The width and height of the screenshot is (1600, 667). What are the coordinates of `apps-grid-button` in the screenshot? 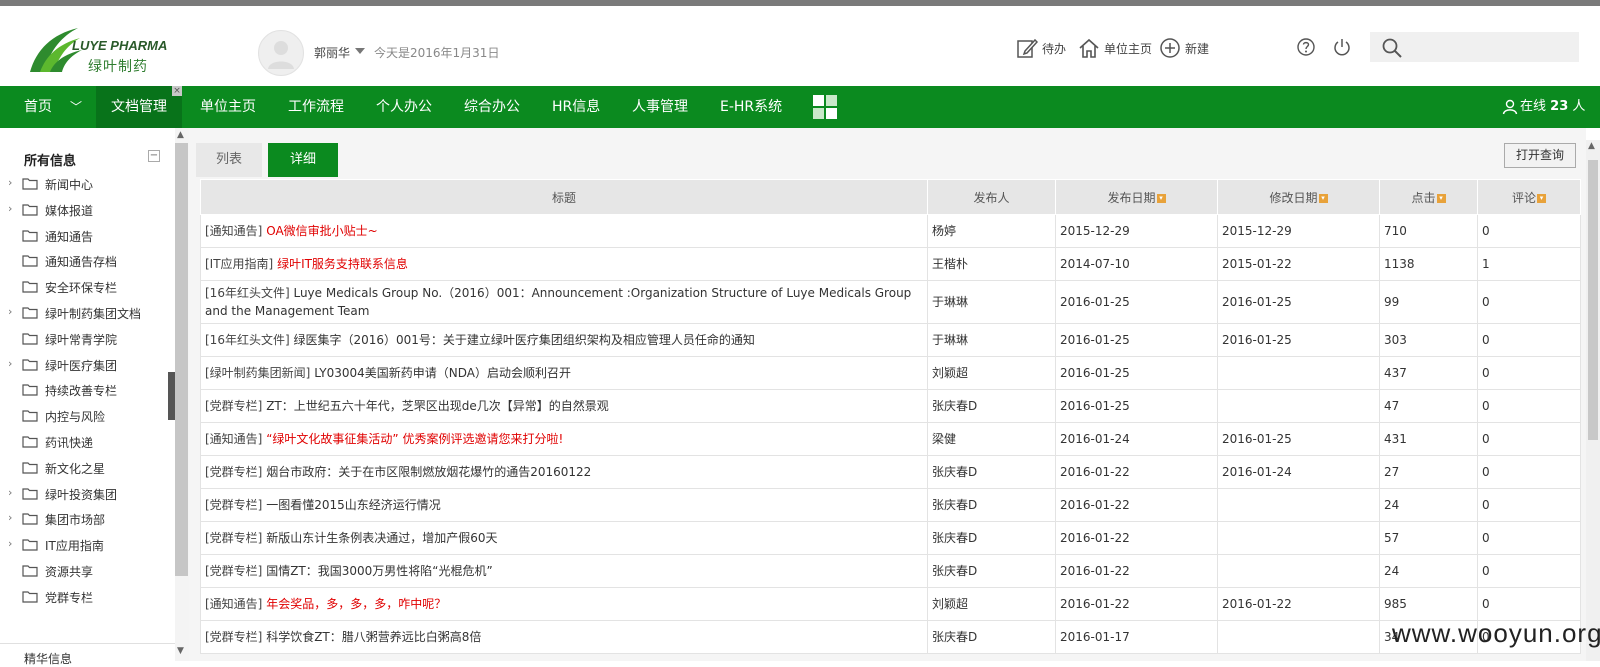 It's located at (825, 108).